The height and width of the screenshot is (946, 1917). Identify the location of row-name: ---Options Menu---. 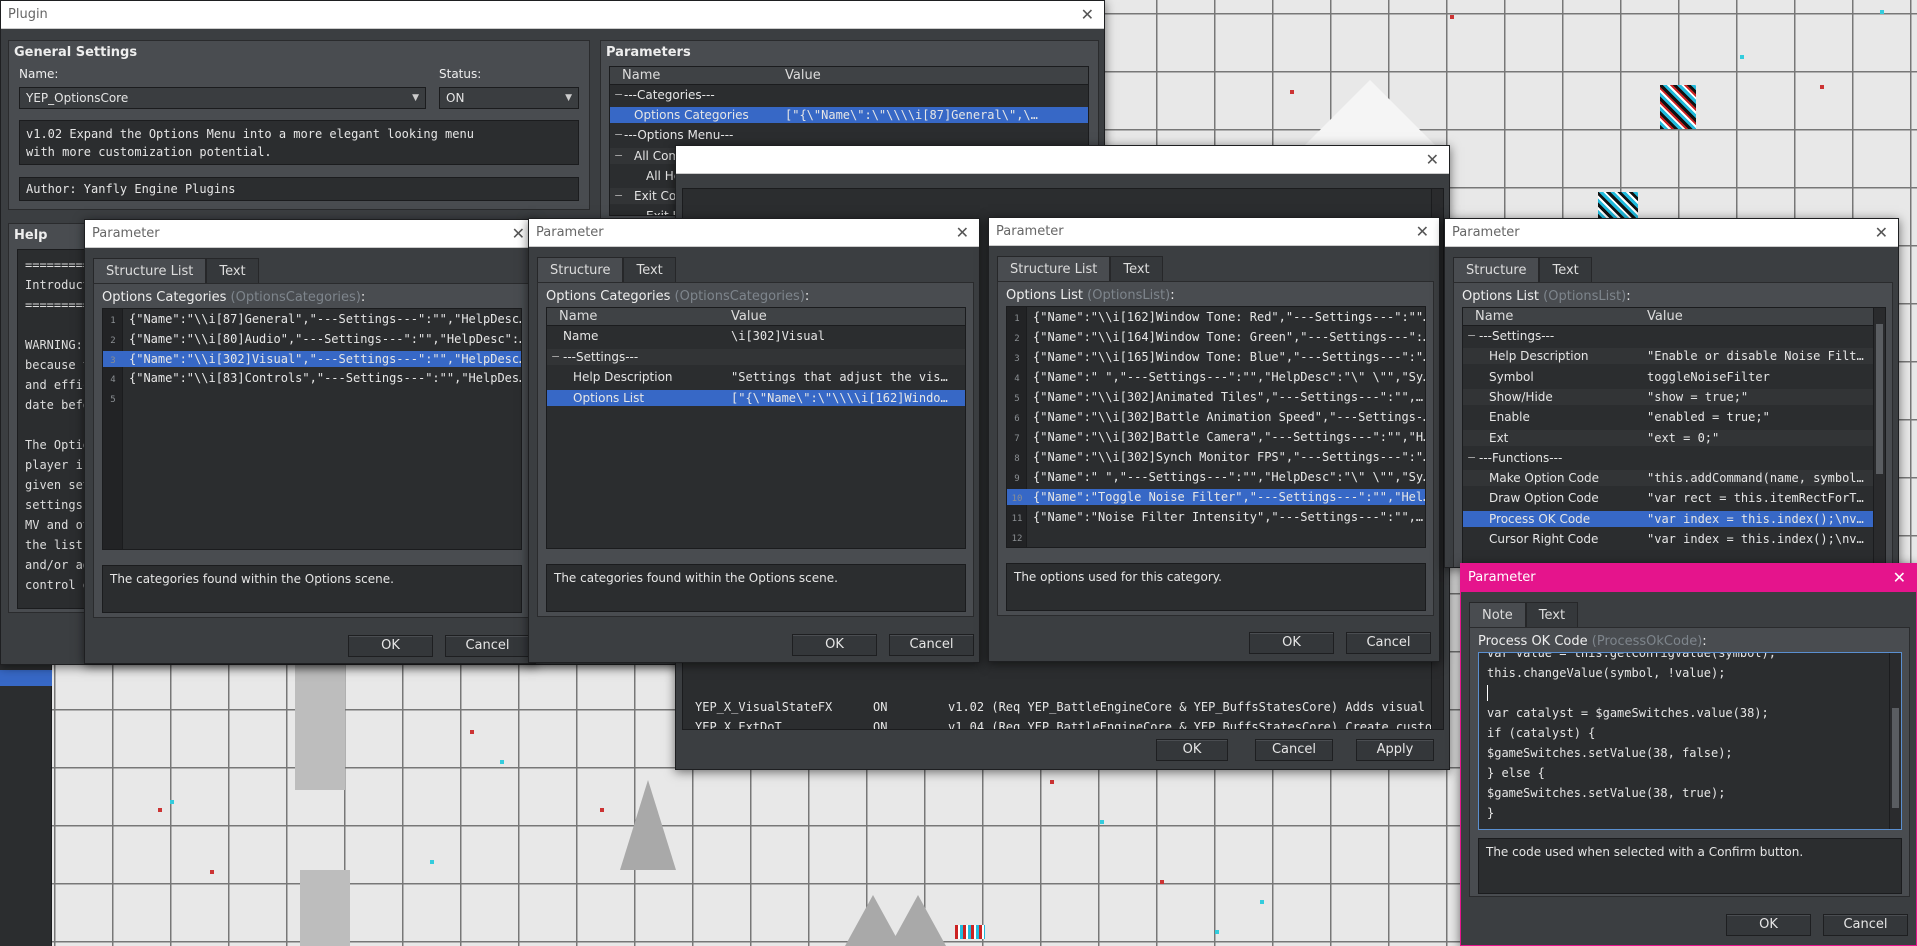
(679, 135).